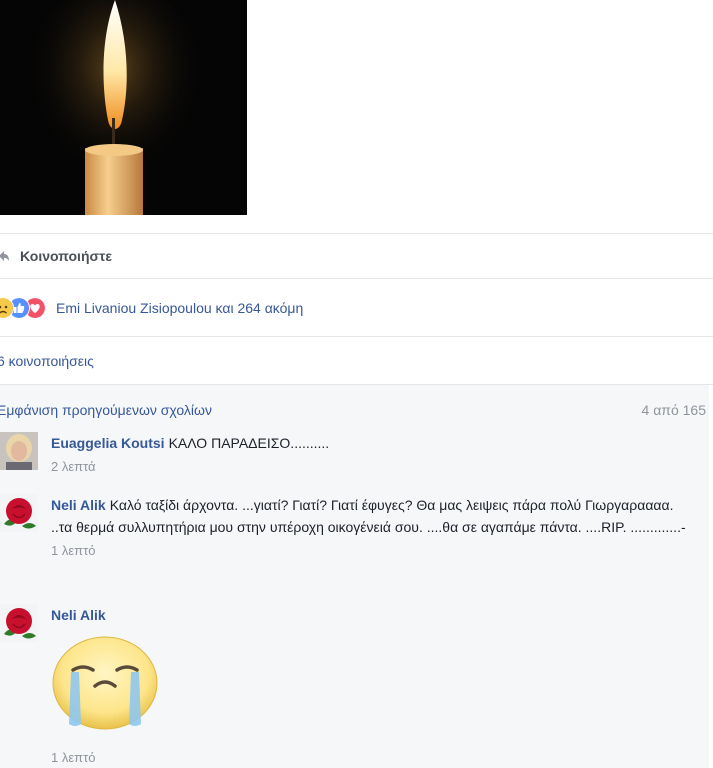  I want to click on profile-photo-icon, so click(19, 451).